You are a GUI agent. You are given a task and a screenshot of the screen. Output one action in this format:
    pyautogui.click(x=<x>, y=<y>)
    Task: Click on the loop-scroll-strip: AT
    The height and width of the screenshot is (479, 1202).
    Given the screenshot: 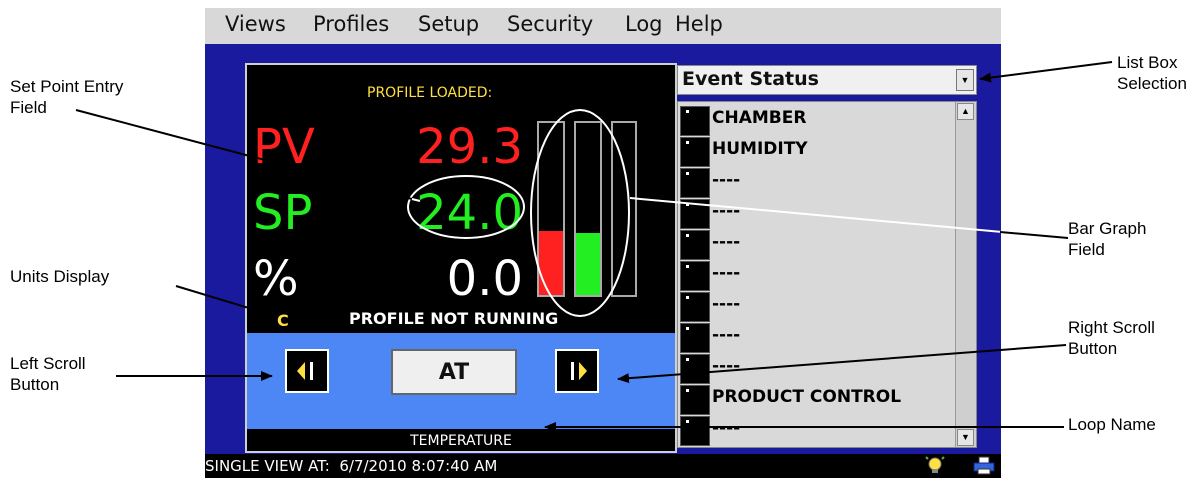 What is the action you would take?
    pyautogui.click(x=461, y=381)
    